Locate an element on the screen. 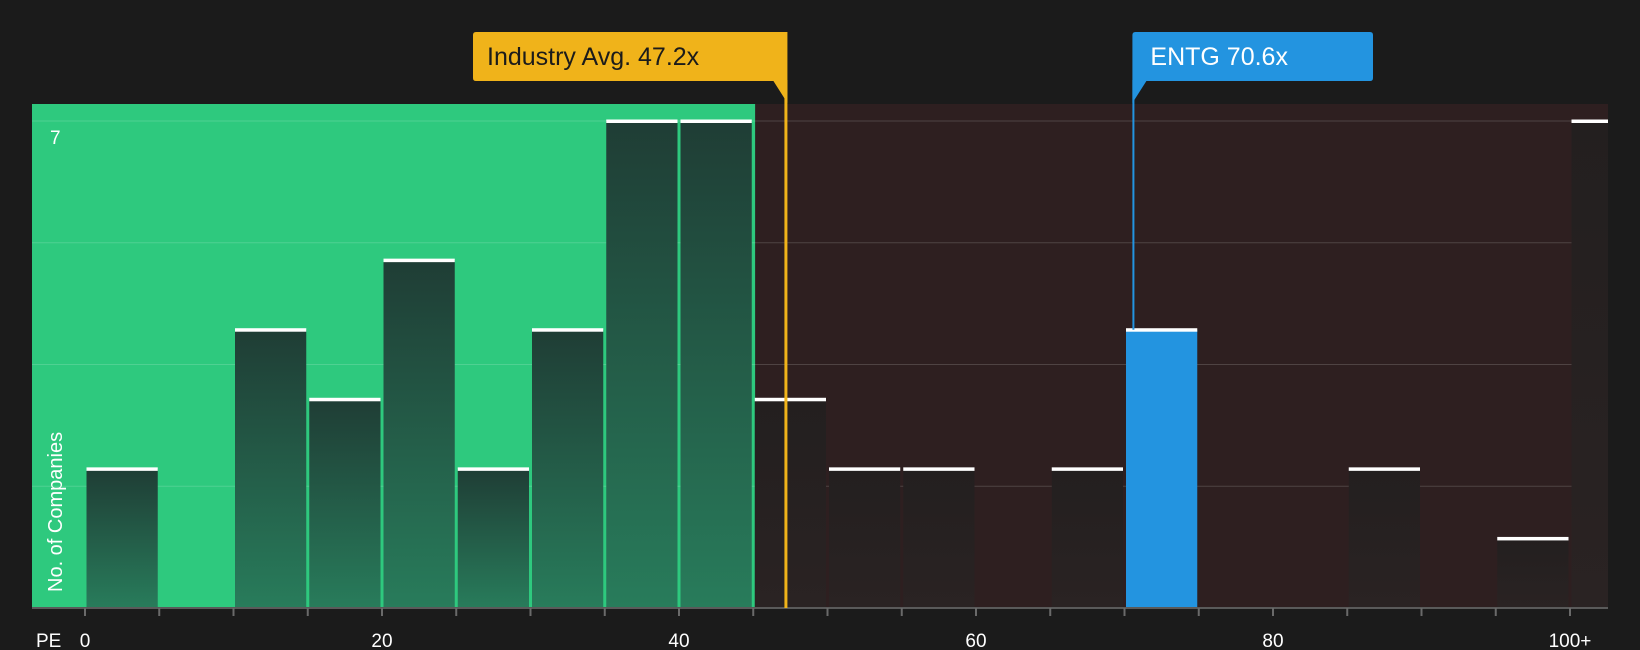 Image resolution: width=1640 pixels, height=650 pixels. x-tick-label: 20 is located at coordinates (381, 640).